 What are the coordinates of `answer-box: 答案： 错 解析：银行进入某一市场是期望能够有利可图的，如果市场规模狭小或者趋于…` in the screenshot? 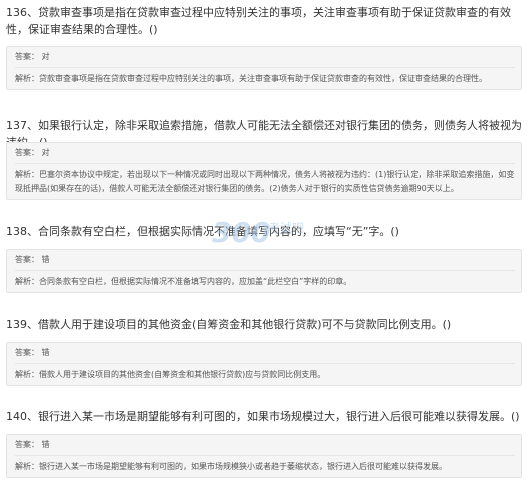 It's located at (264, 456).